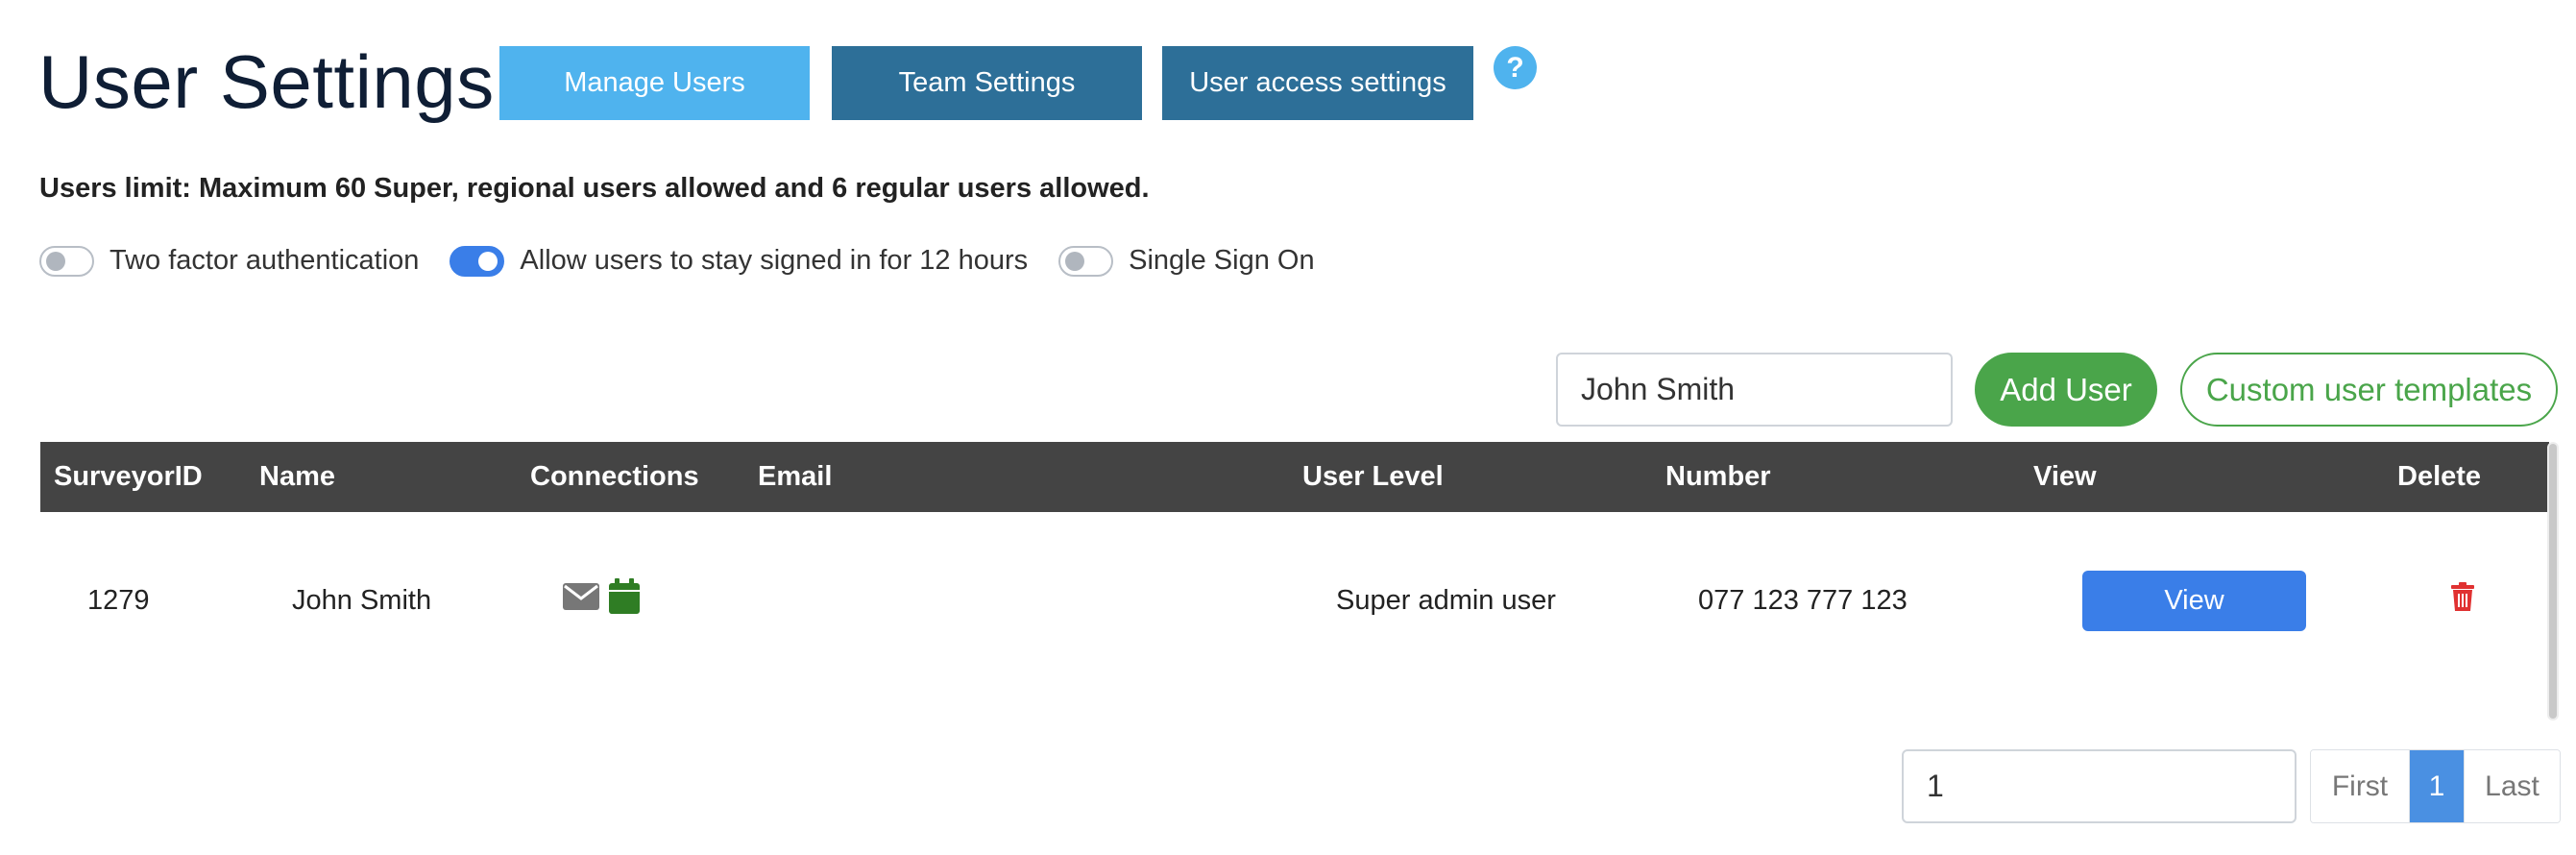  What do you see at coordinates (264, 260) in the screenshot?
I see `two-factor-label: Two factor authentication` at bounding box center [264, 260].